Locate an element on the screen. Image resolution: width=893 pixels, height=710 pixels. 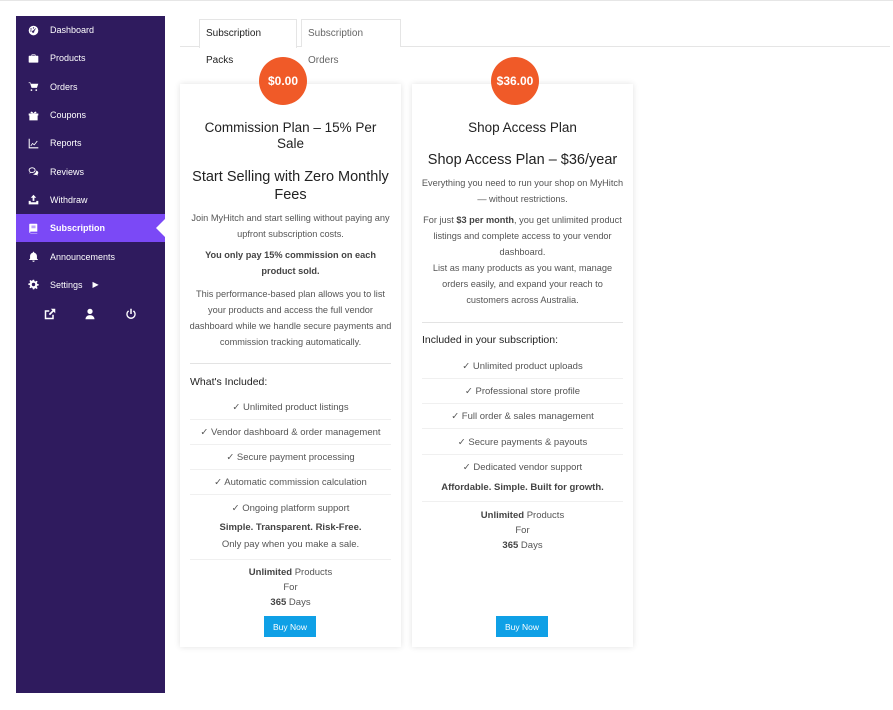
sidebar-item-label: Withdraw is located at coordinates (69, 199).